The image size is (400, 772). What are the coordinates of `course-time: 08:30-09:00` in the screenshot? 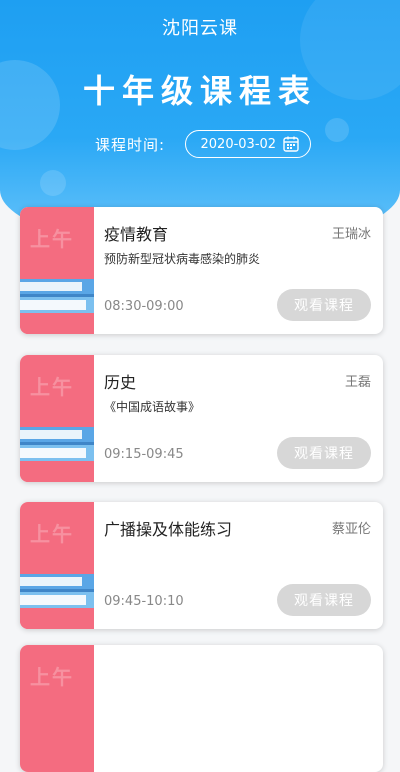 It's located at (144, 306).